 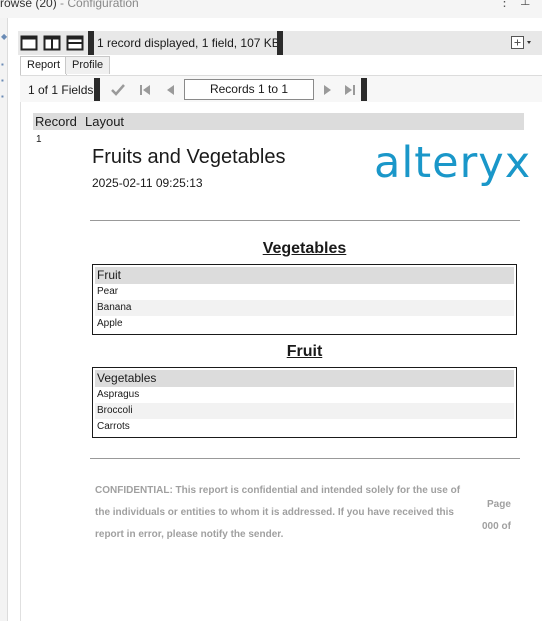 I want to click on alteryx-logo: alteryx, so click(x=453, y=163).